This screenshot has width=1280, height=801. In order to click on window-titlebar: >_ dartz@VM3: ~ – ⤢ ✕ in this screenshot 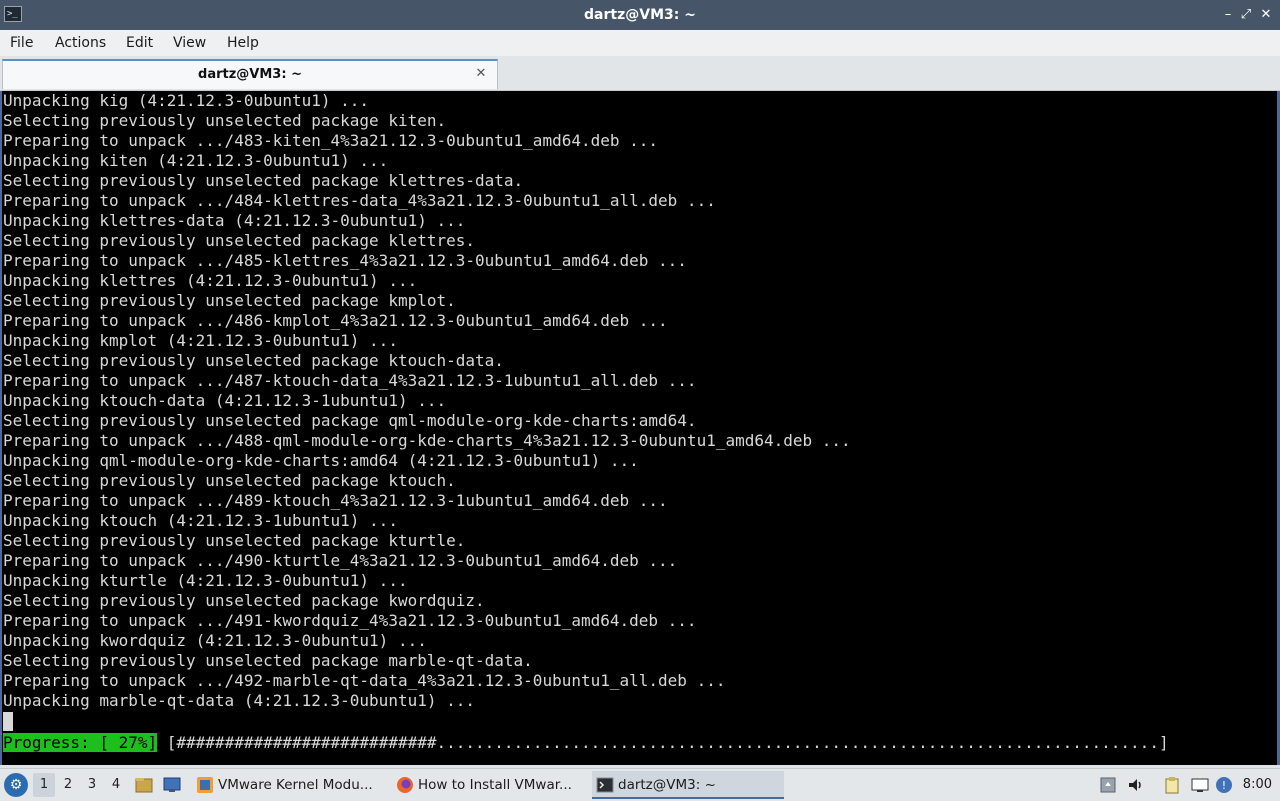, I will do `click(640, 15)`.